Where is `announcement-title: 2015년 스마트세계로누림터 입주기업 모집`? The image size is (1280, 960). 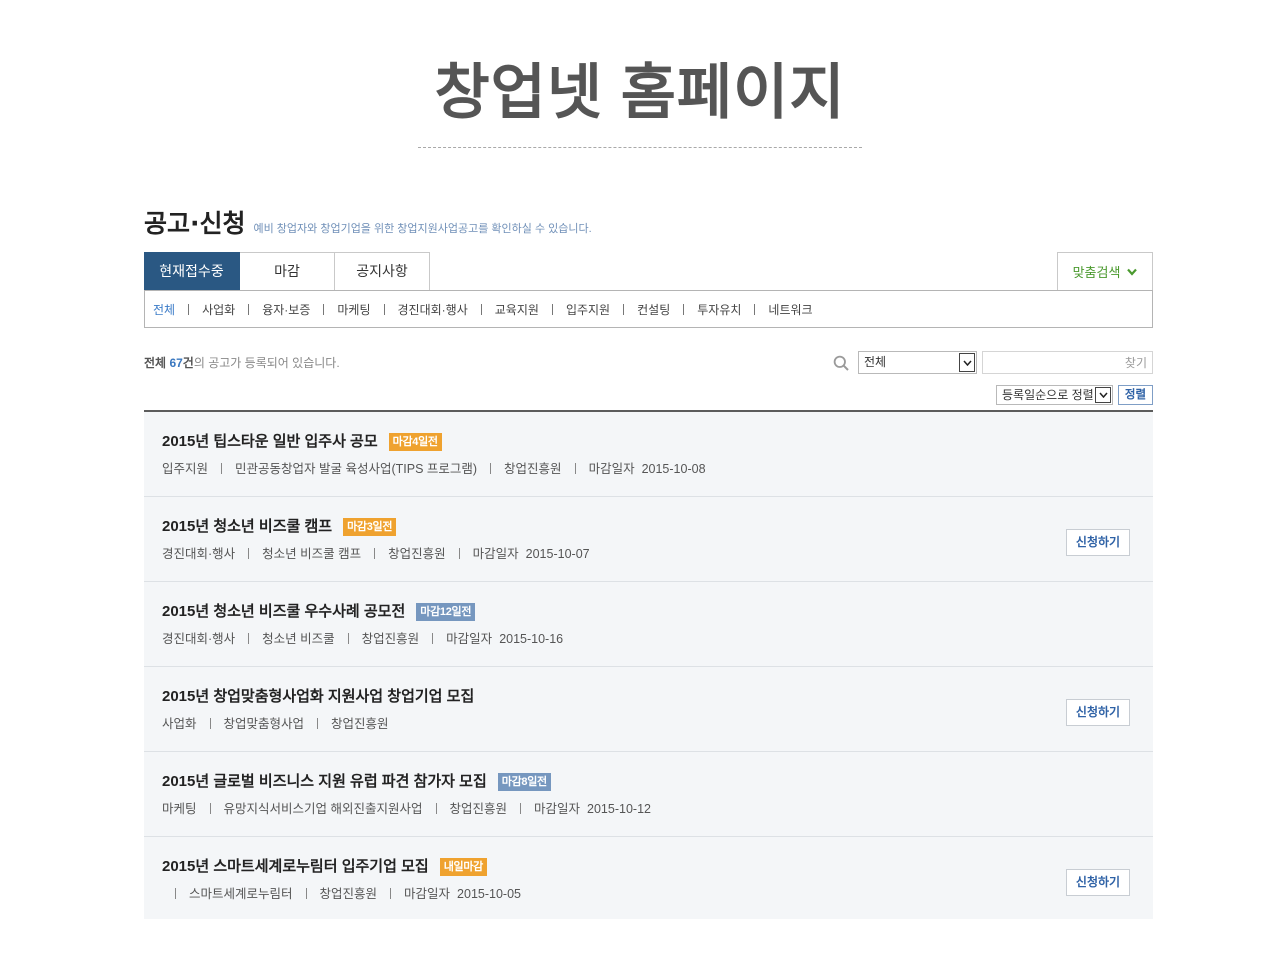 announcement-title: 2015년 스마트세계로누림터 입주기업 모집 is located at coordinates (295, 866).